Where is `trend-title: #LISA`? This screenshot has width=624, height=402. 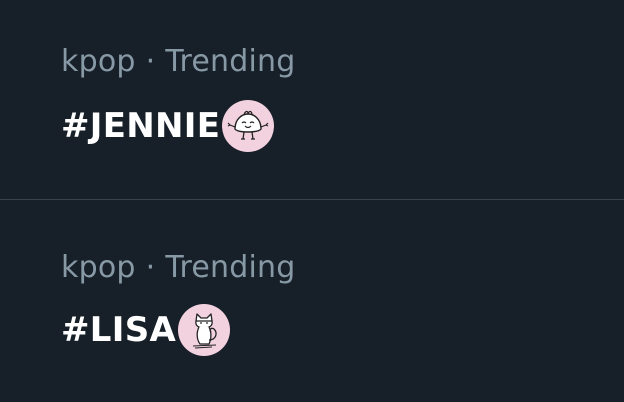 trend-title: #LISA is located at coordinates (146, 330).